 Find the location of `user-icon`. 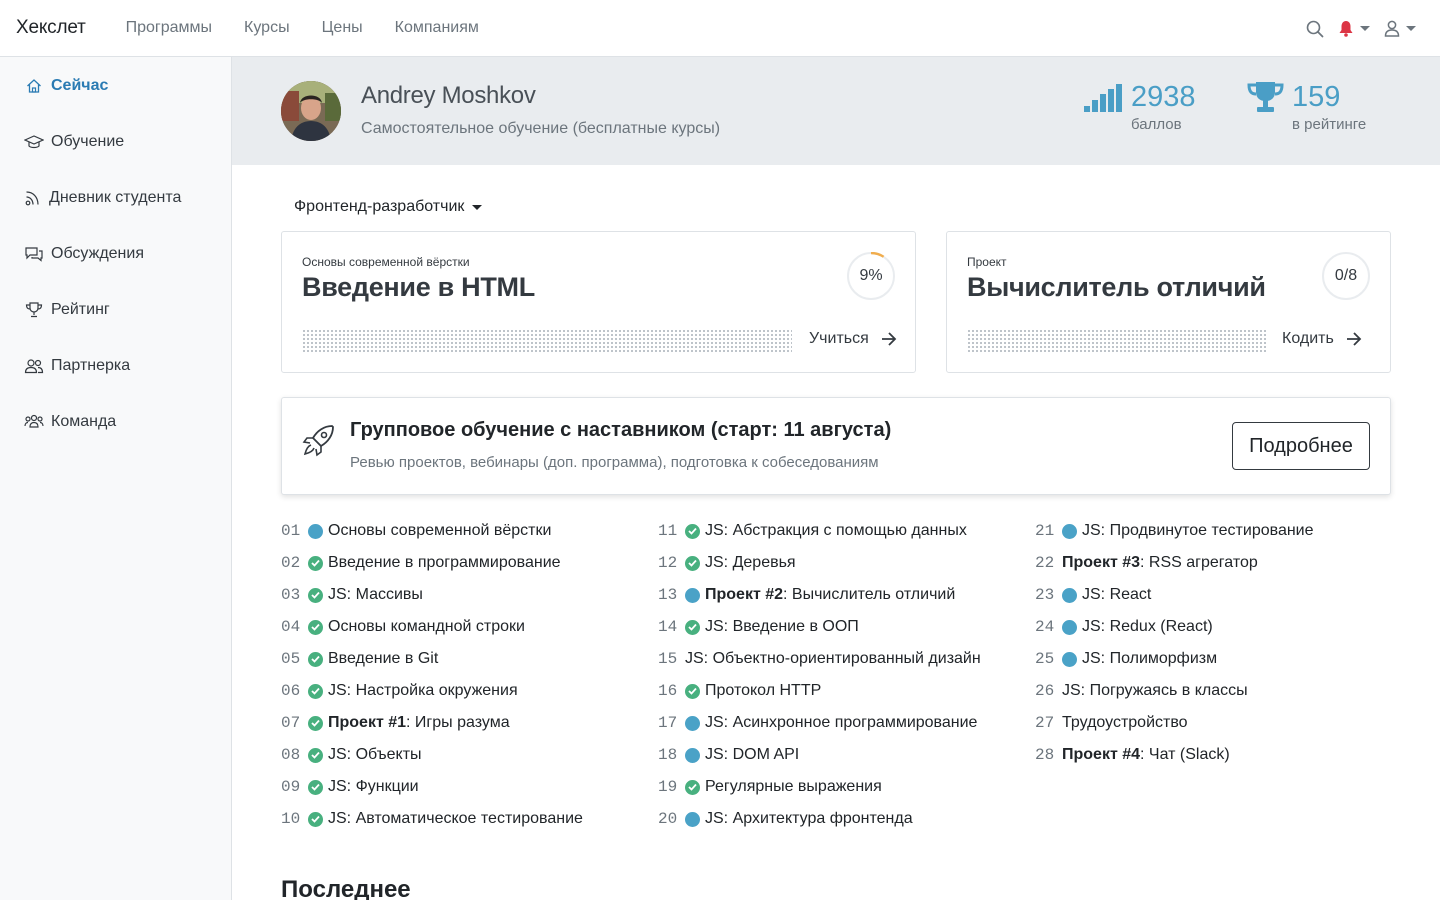

user-icon is located at coordinates (1392, 28).